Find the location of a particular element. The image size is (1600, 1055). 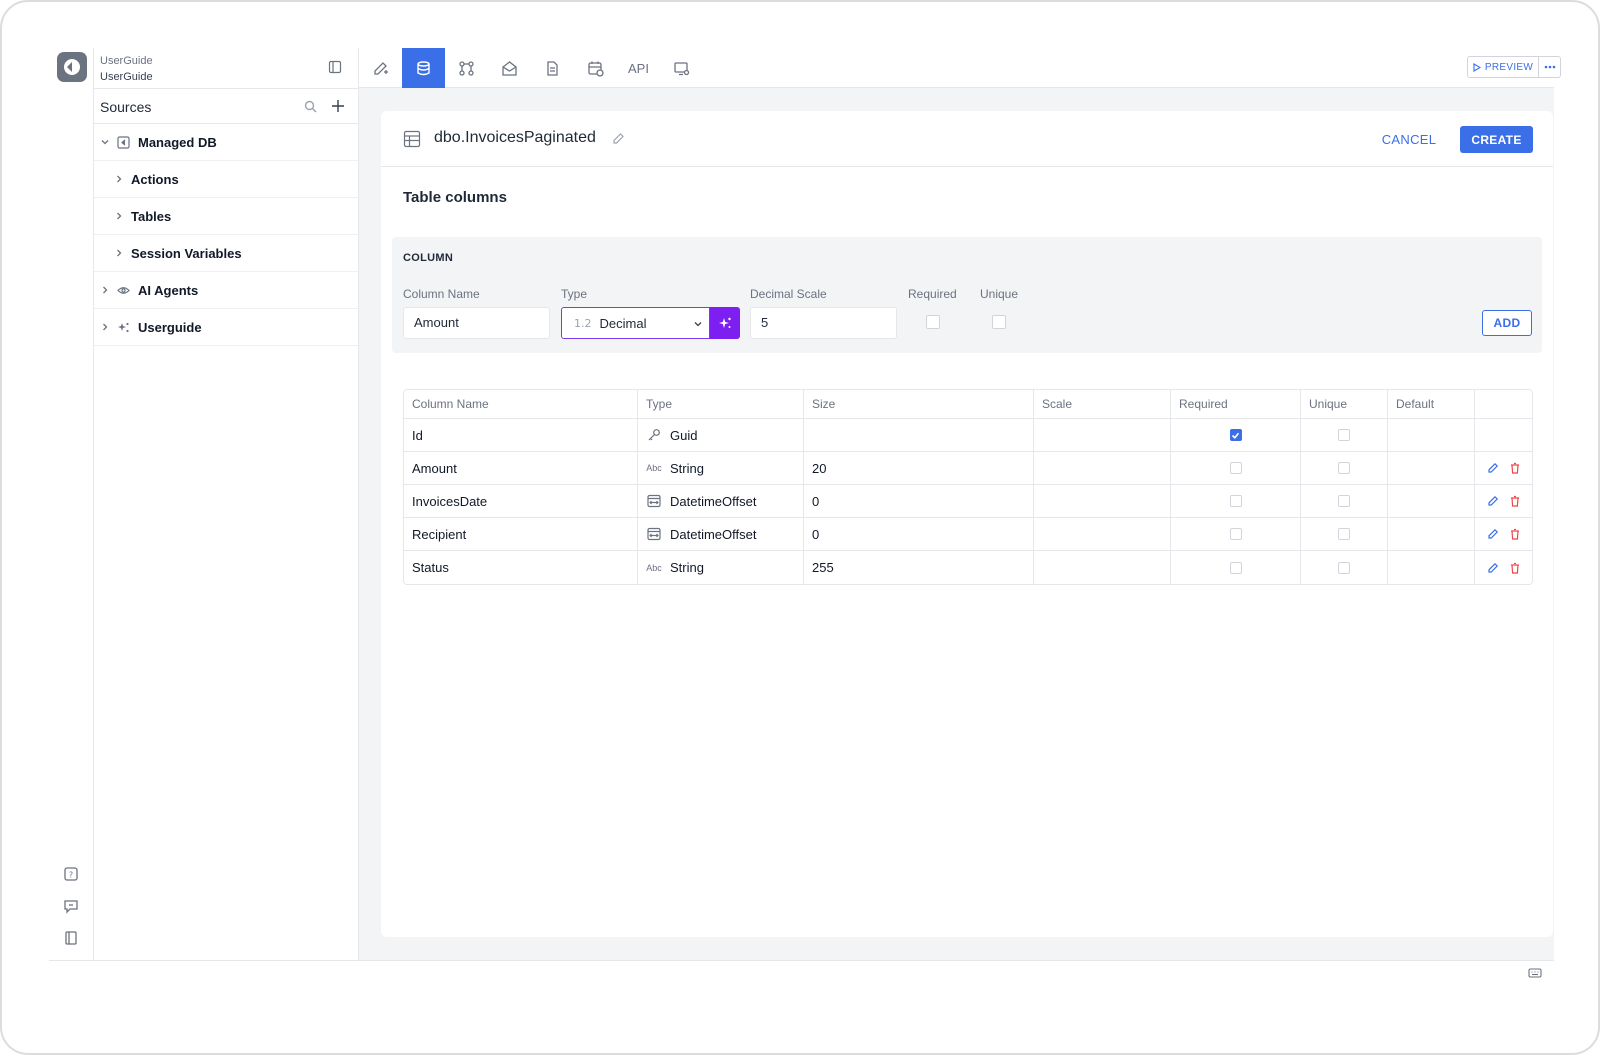

toolbar-api-button: API is located at coordinates (638, 68).